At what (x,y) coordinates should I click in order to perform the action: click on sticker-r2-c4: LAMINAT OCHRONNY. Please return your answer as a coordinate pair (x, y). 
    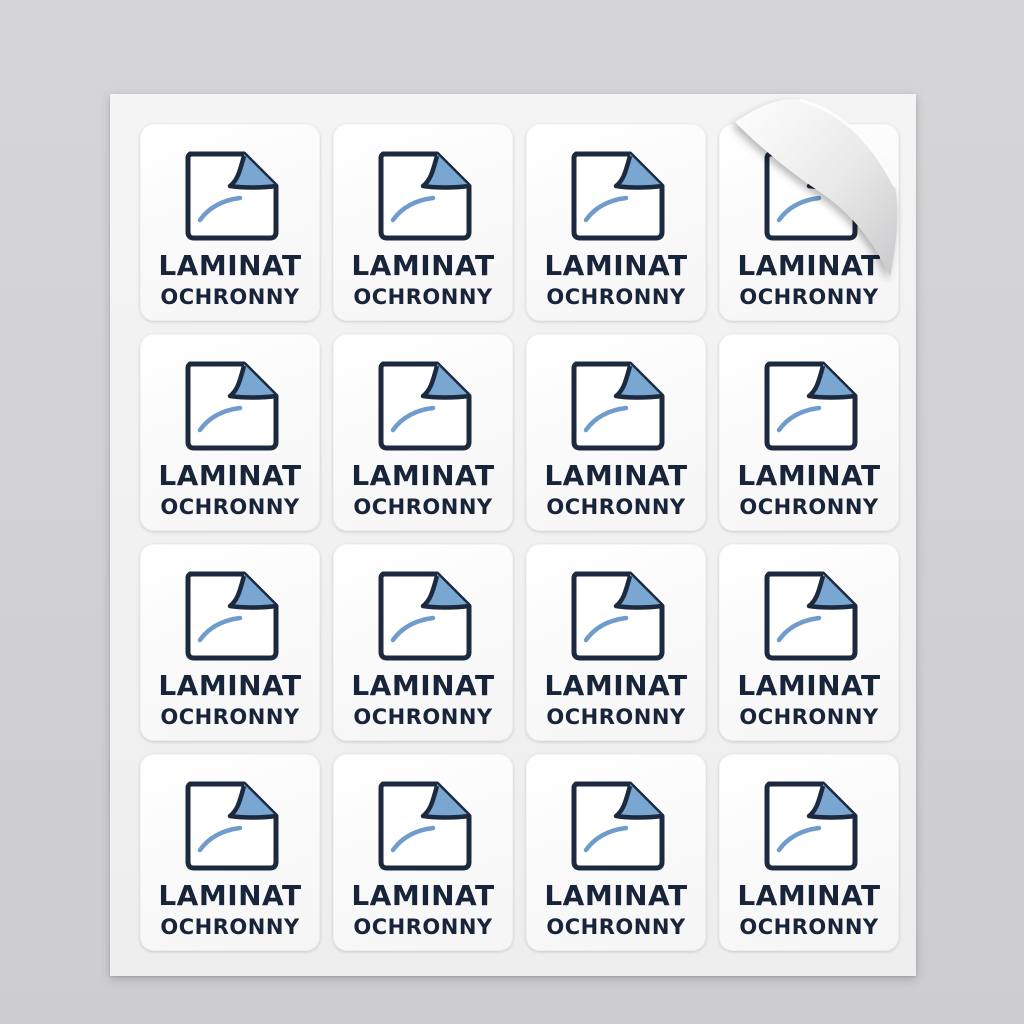
    Looking at the image, I should click on (809, 432).